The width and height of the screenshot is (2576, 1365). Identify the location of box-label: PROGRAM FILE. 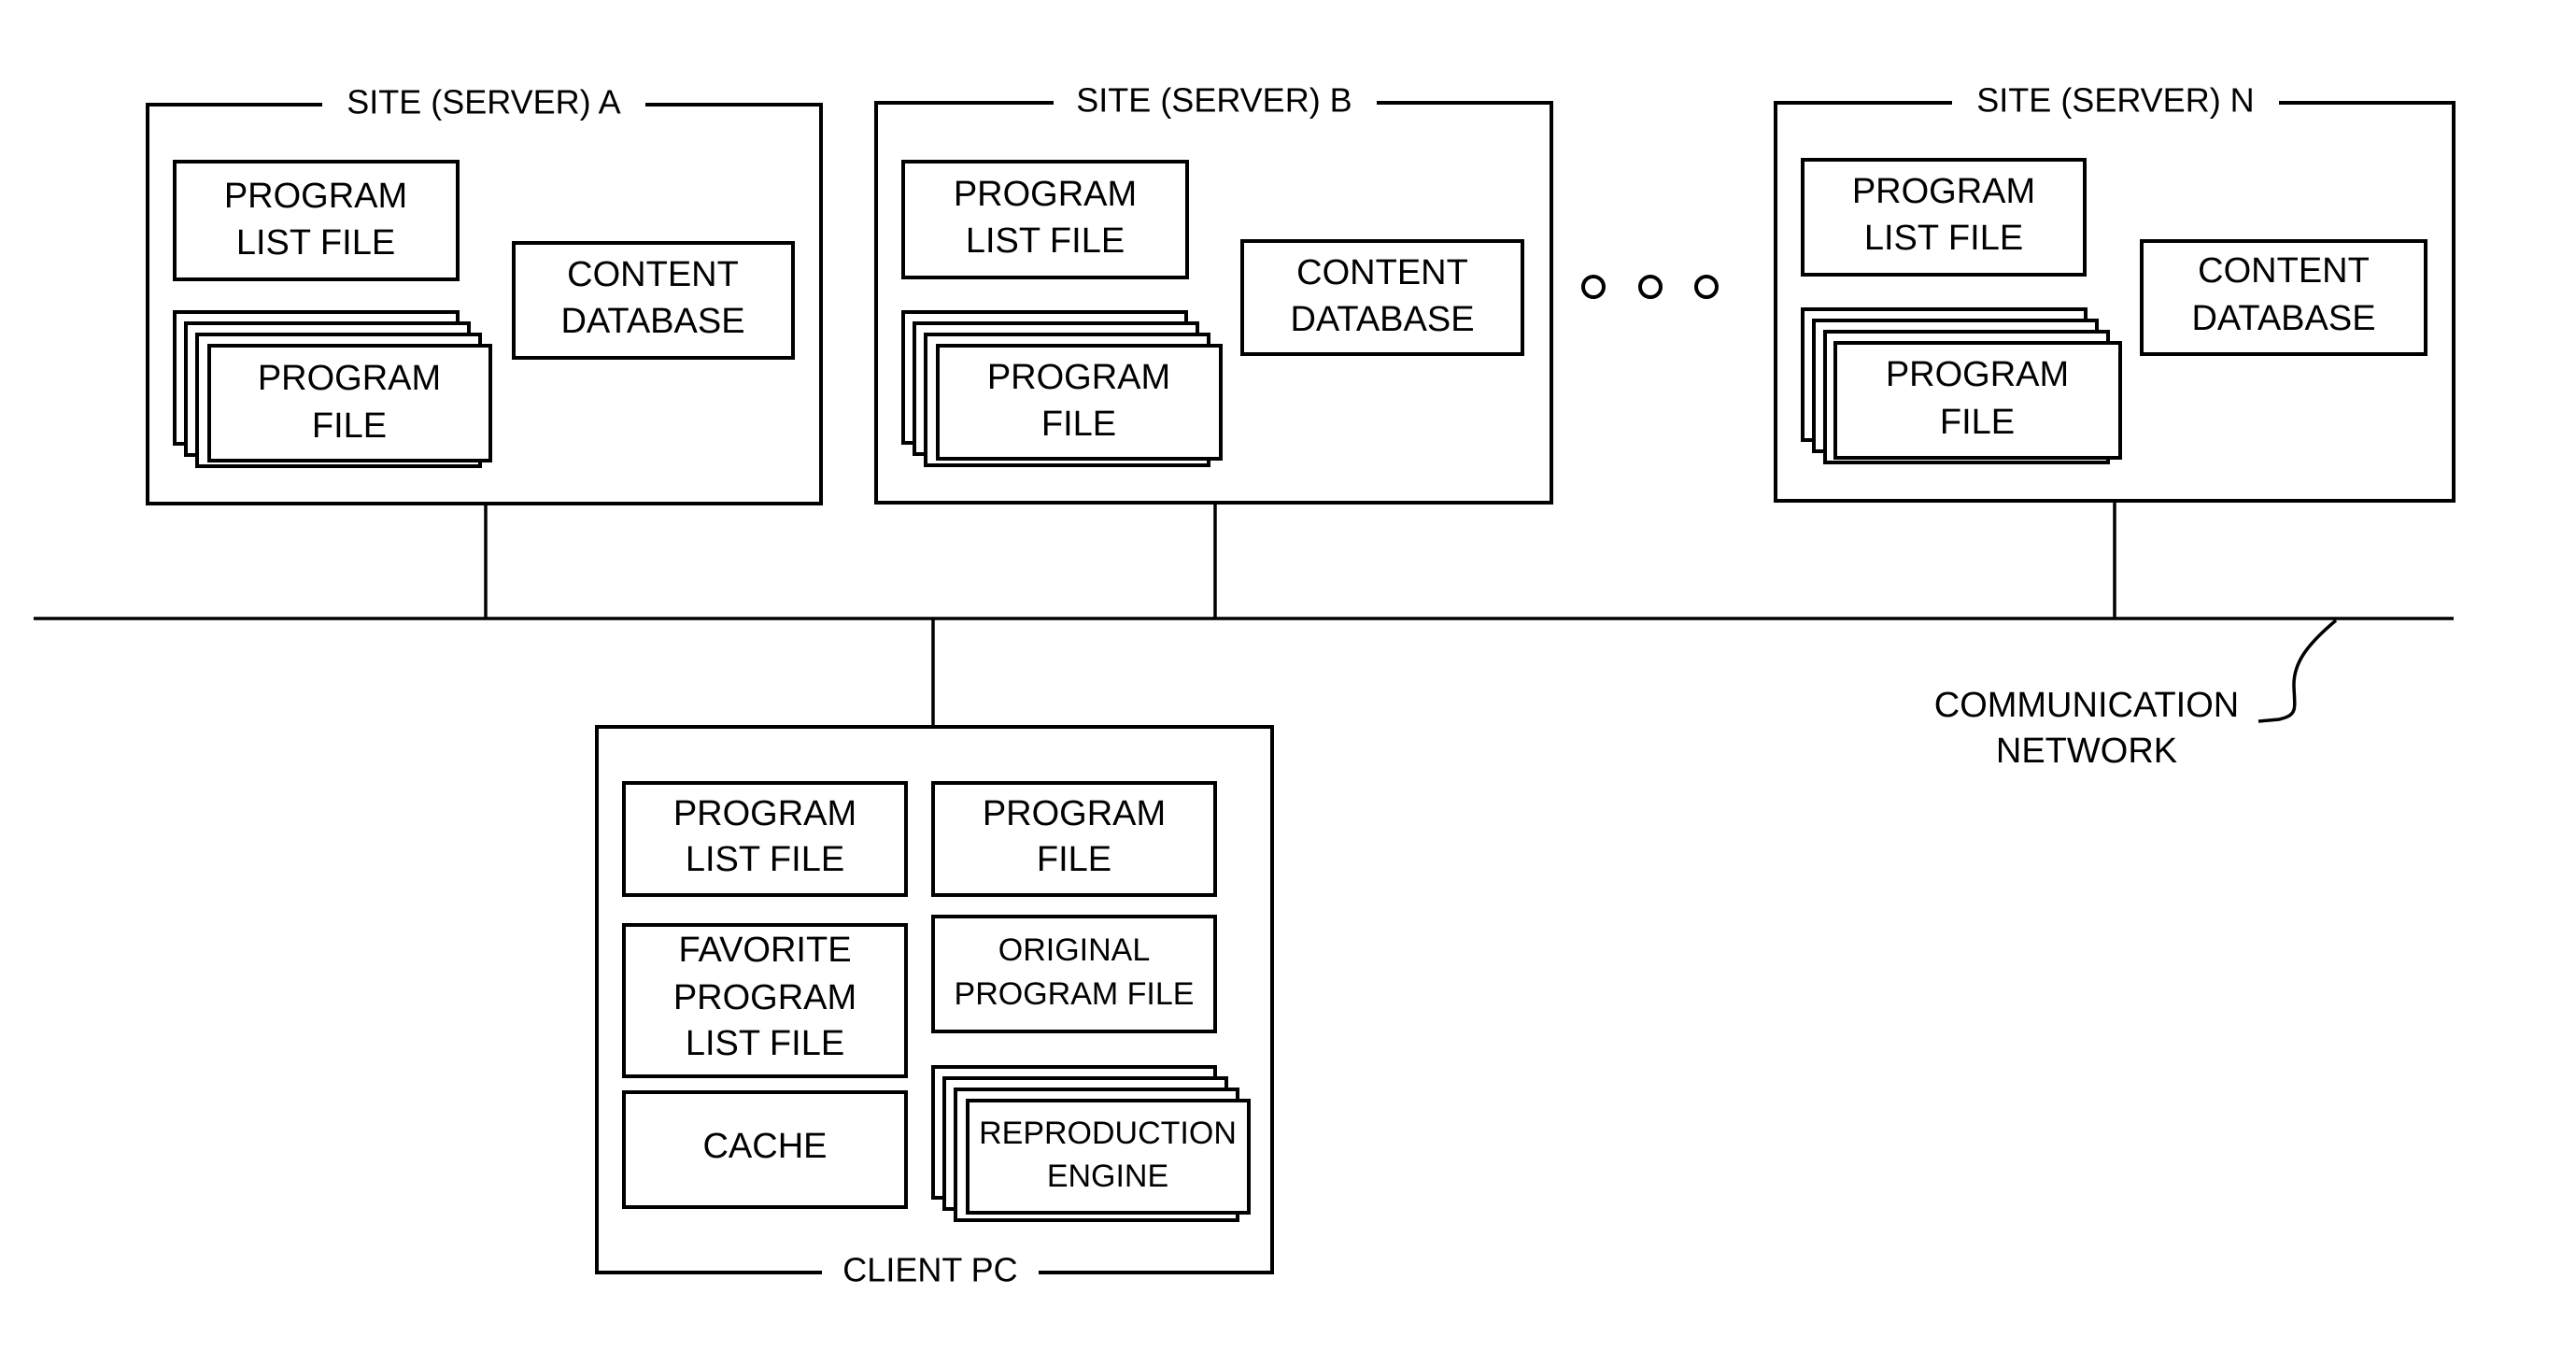
(1075, 994).